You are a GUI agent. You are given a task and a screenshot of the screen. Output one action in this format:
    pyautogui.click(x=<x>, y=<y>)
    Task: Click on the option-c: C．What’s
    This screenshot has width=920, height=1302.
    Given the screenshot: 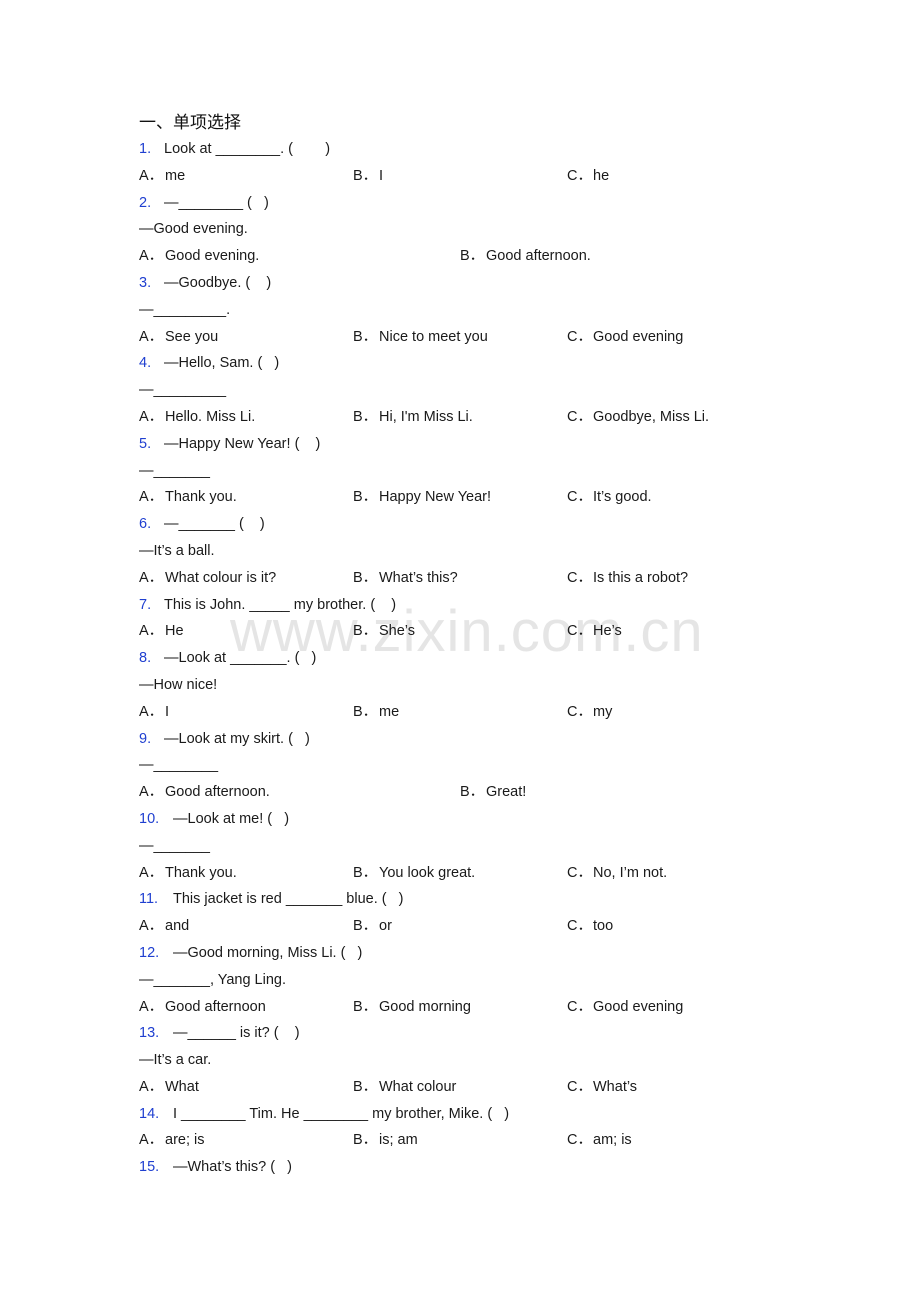 What is the action you would take?
    pyautogui.click(x=602, y=1087)
    